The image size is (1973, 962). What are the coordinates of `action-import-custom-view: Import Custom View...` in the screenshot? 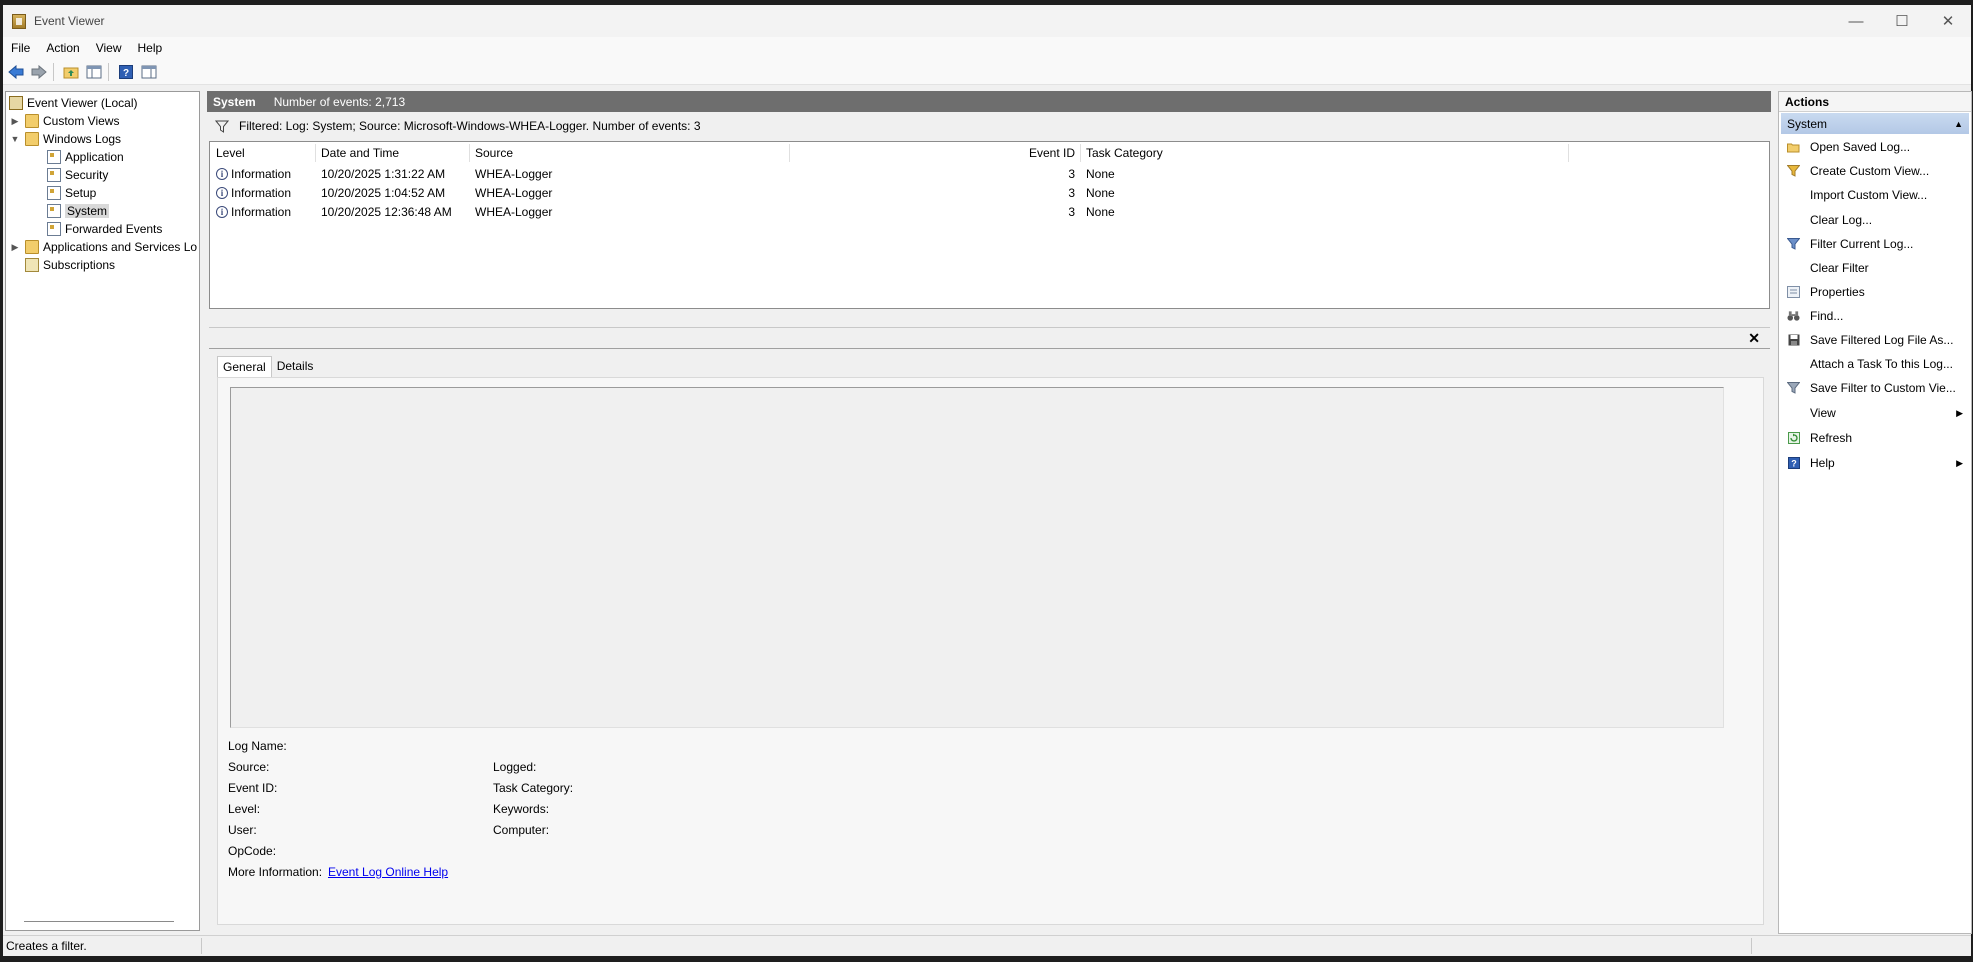 It's located at (1874, 195).